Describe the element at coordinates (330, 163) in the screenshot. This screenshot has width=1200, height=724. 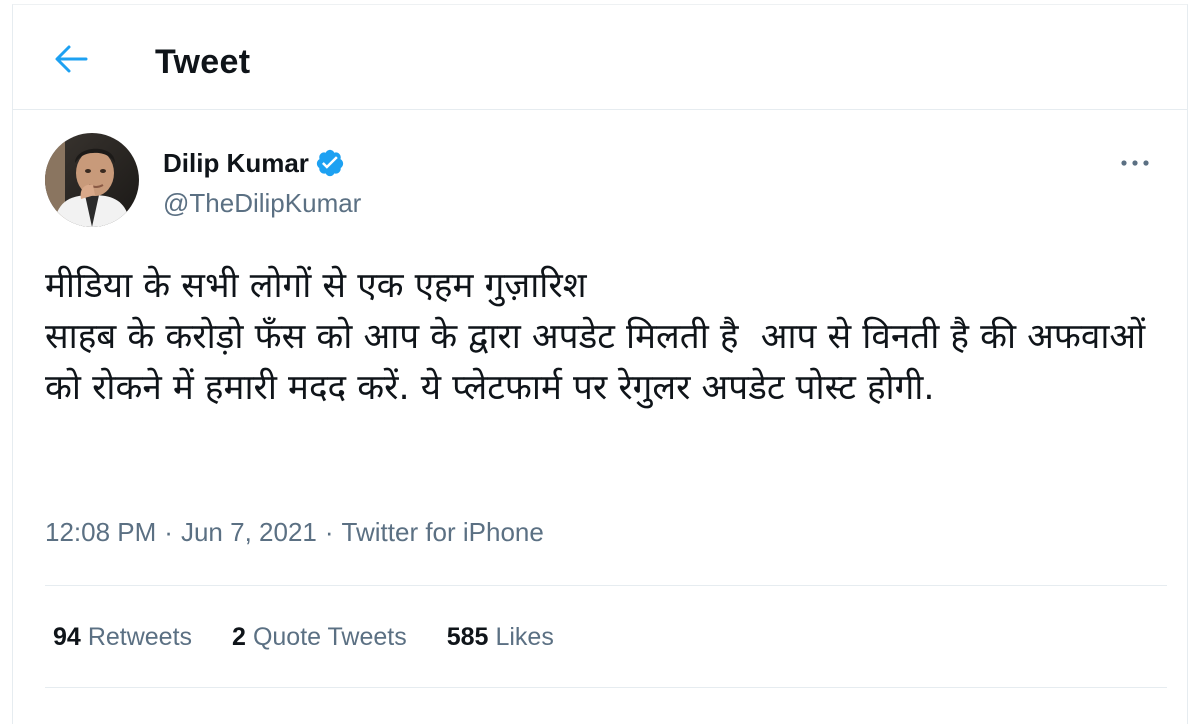
I see `verified-badge-icon` at that location.